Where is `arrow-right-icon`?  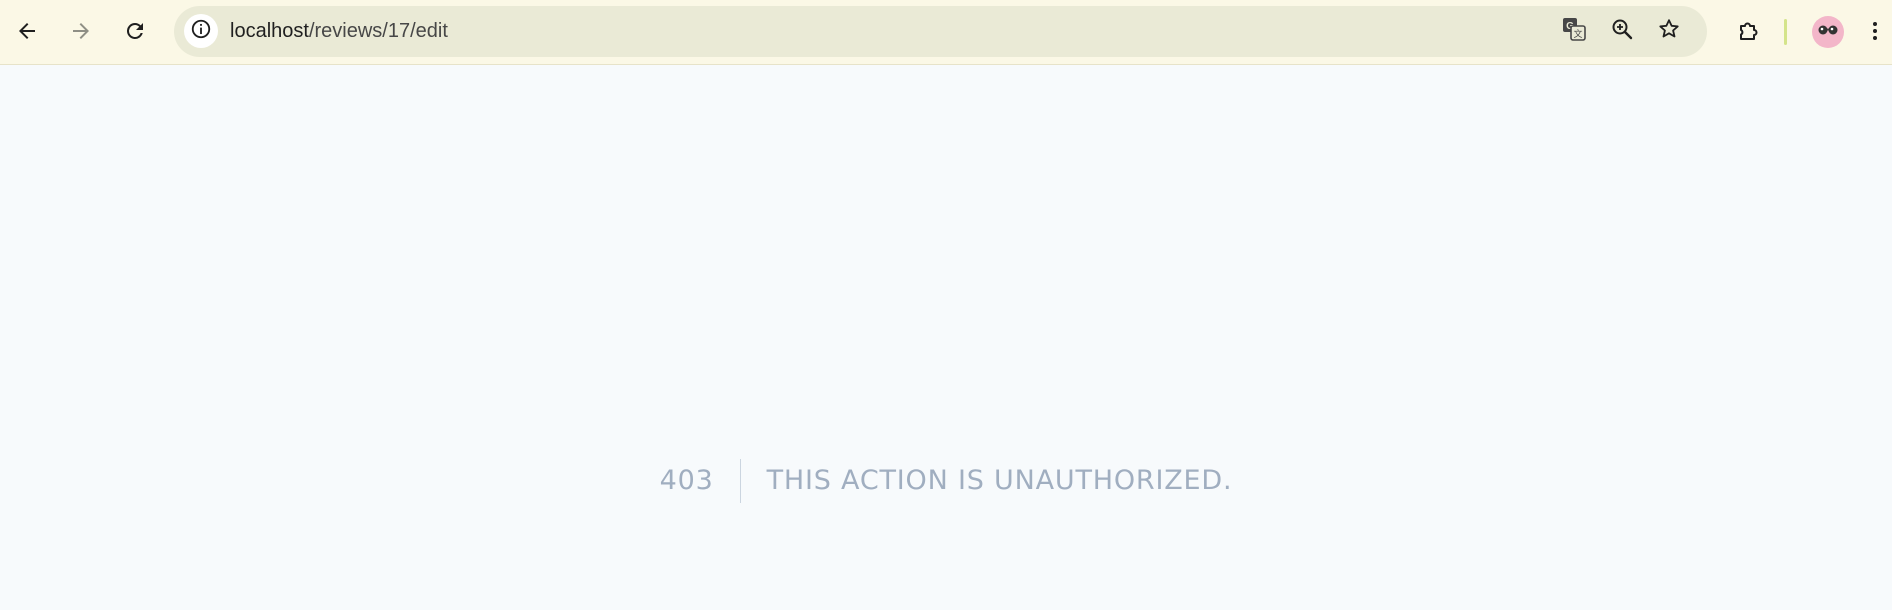 arrow-right-icon is located at coordinates (81, 31).